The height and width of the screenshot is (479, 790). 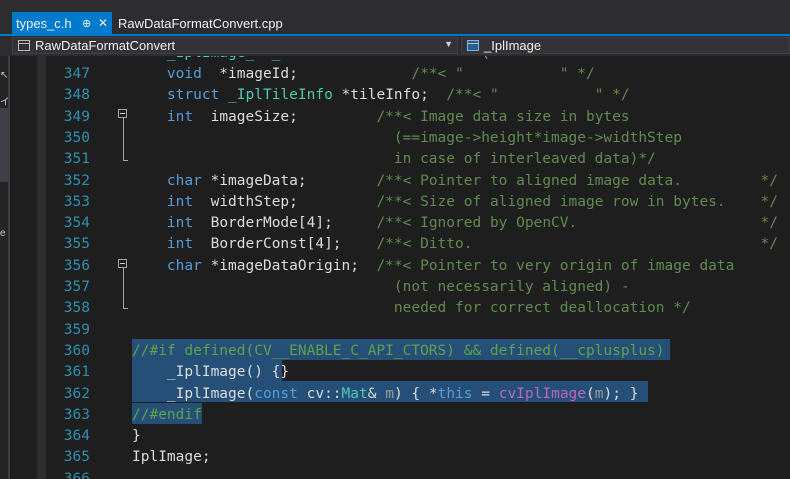 What do you see at coordinates (171, 457) in the screenshot?
I see `code-text: IplImage;` at bounding box center [171, 457].